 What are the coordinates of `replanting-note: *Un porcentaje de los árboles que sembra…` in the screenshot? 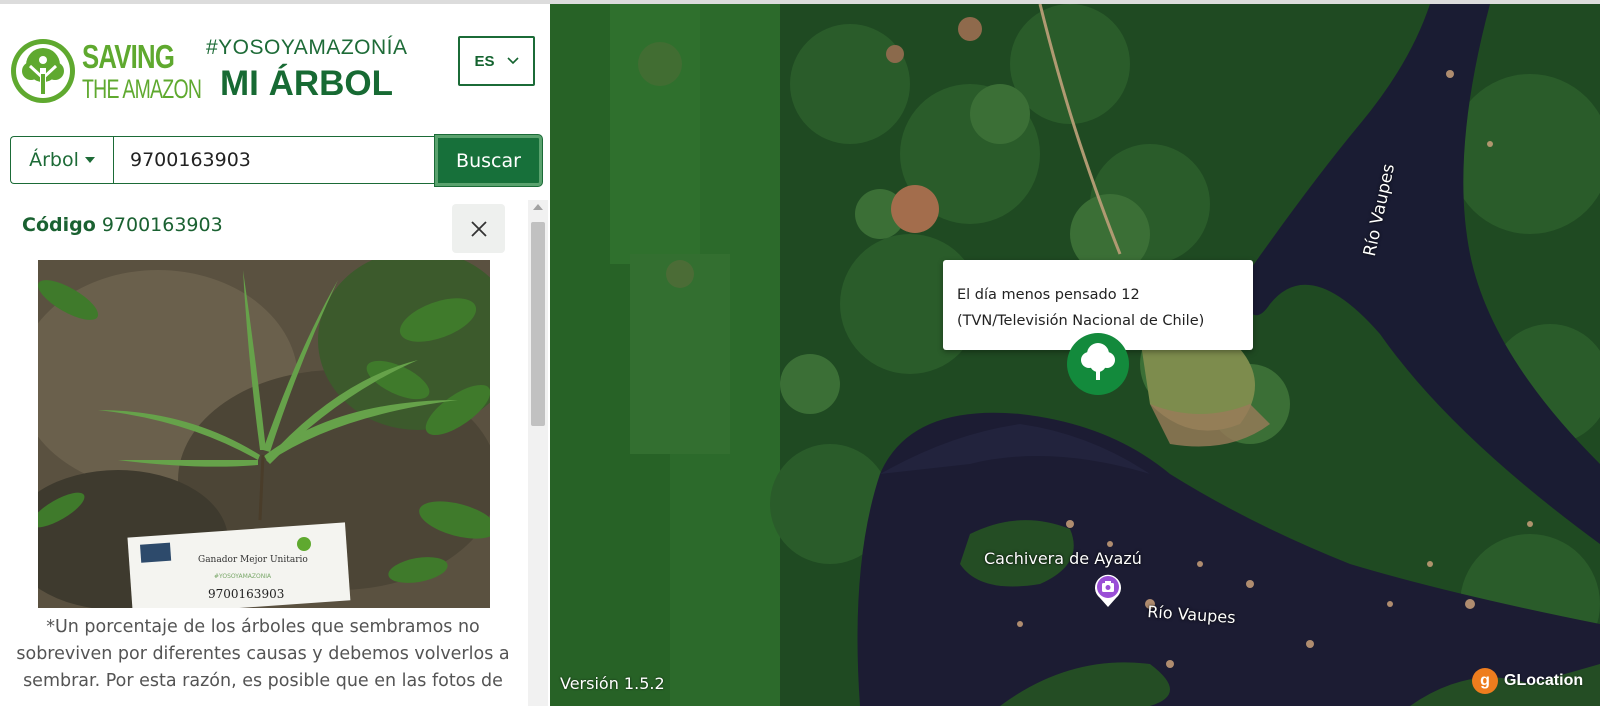 It's located at (263, 654).